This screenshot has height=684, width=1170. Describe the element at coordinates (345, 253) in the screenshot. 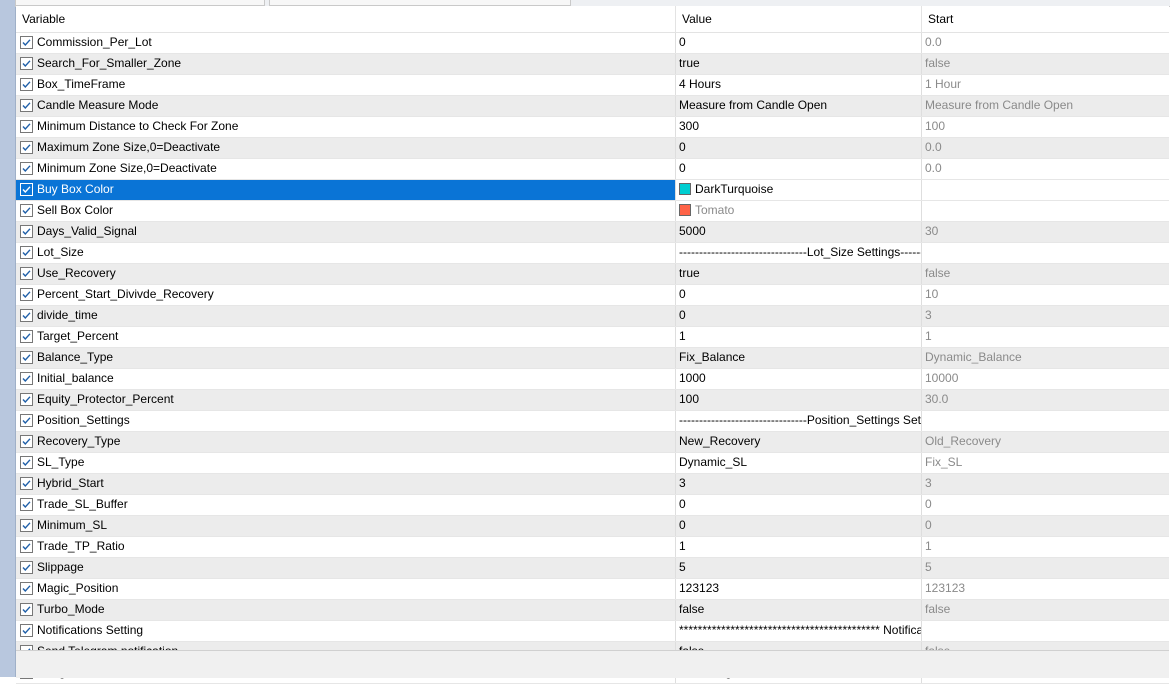

I see `variable-cell: Lot_Size` at that location.